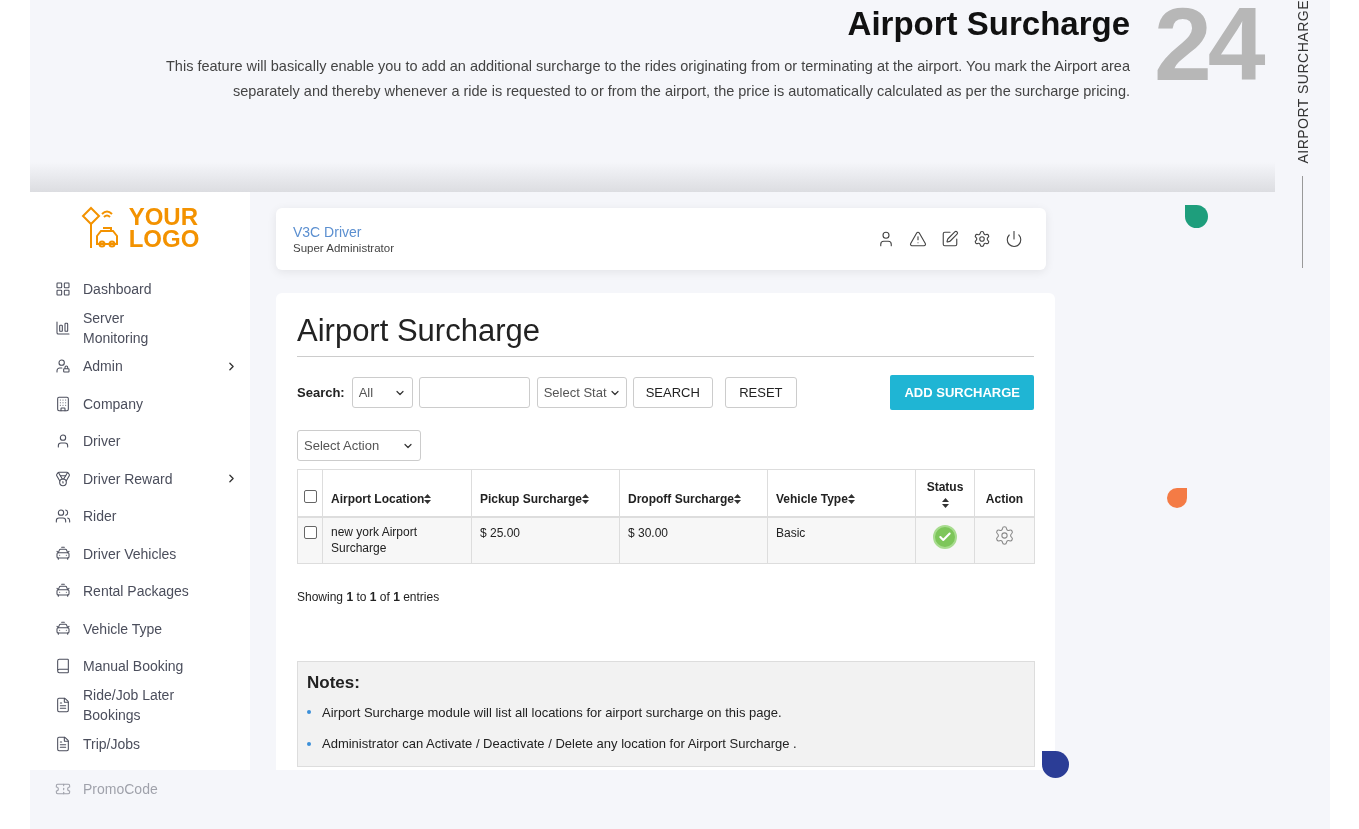 This screenshot has height=829, width=1359. Describe the element at coordinates (343, 247) in the screenshot. I see `user-role: Super Administrator` at that location.